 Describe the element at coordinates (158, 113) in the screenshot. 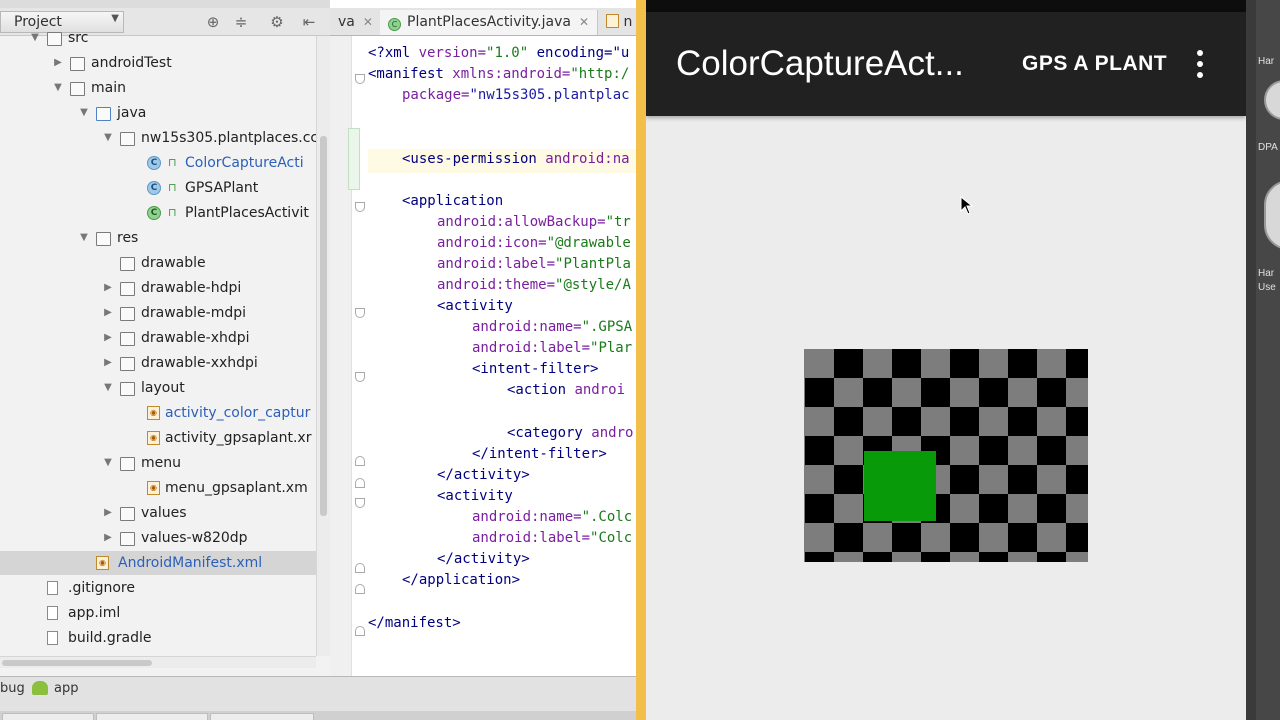

I see `tree-item-java: ▼ java` at that location.